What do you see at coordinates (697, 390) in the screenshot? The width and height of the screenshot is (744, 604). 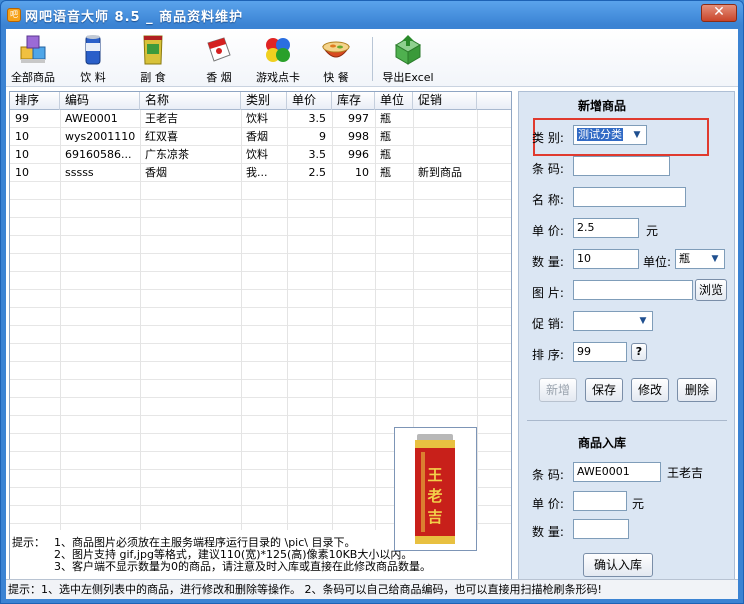 I see `delete-button: 删除` at bounding box center [697, 390].